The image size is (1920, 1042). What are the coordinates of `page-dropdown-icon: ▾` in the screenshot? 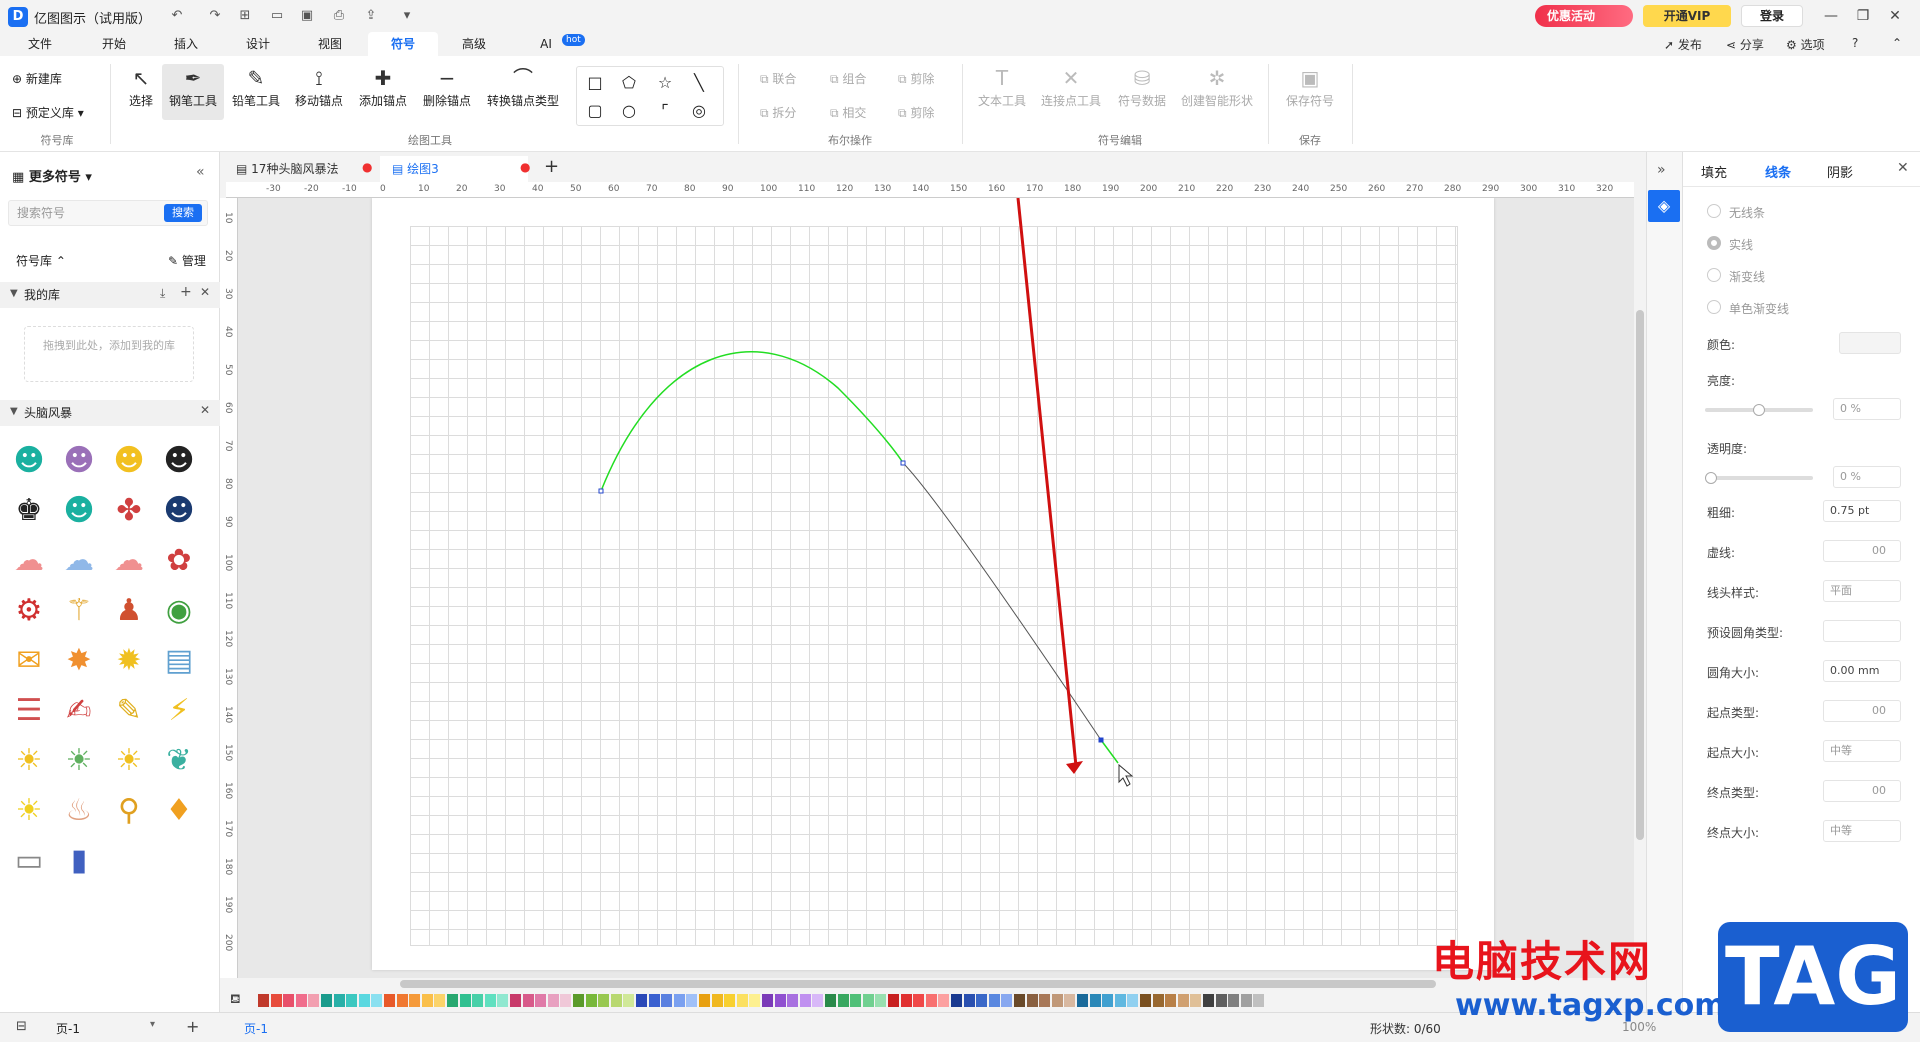 It's located at (152, 1024).